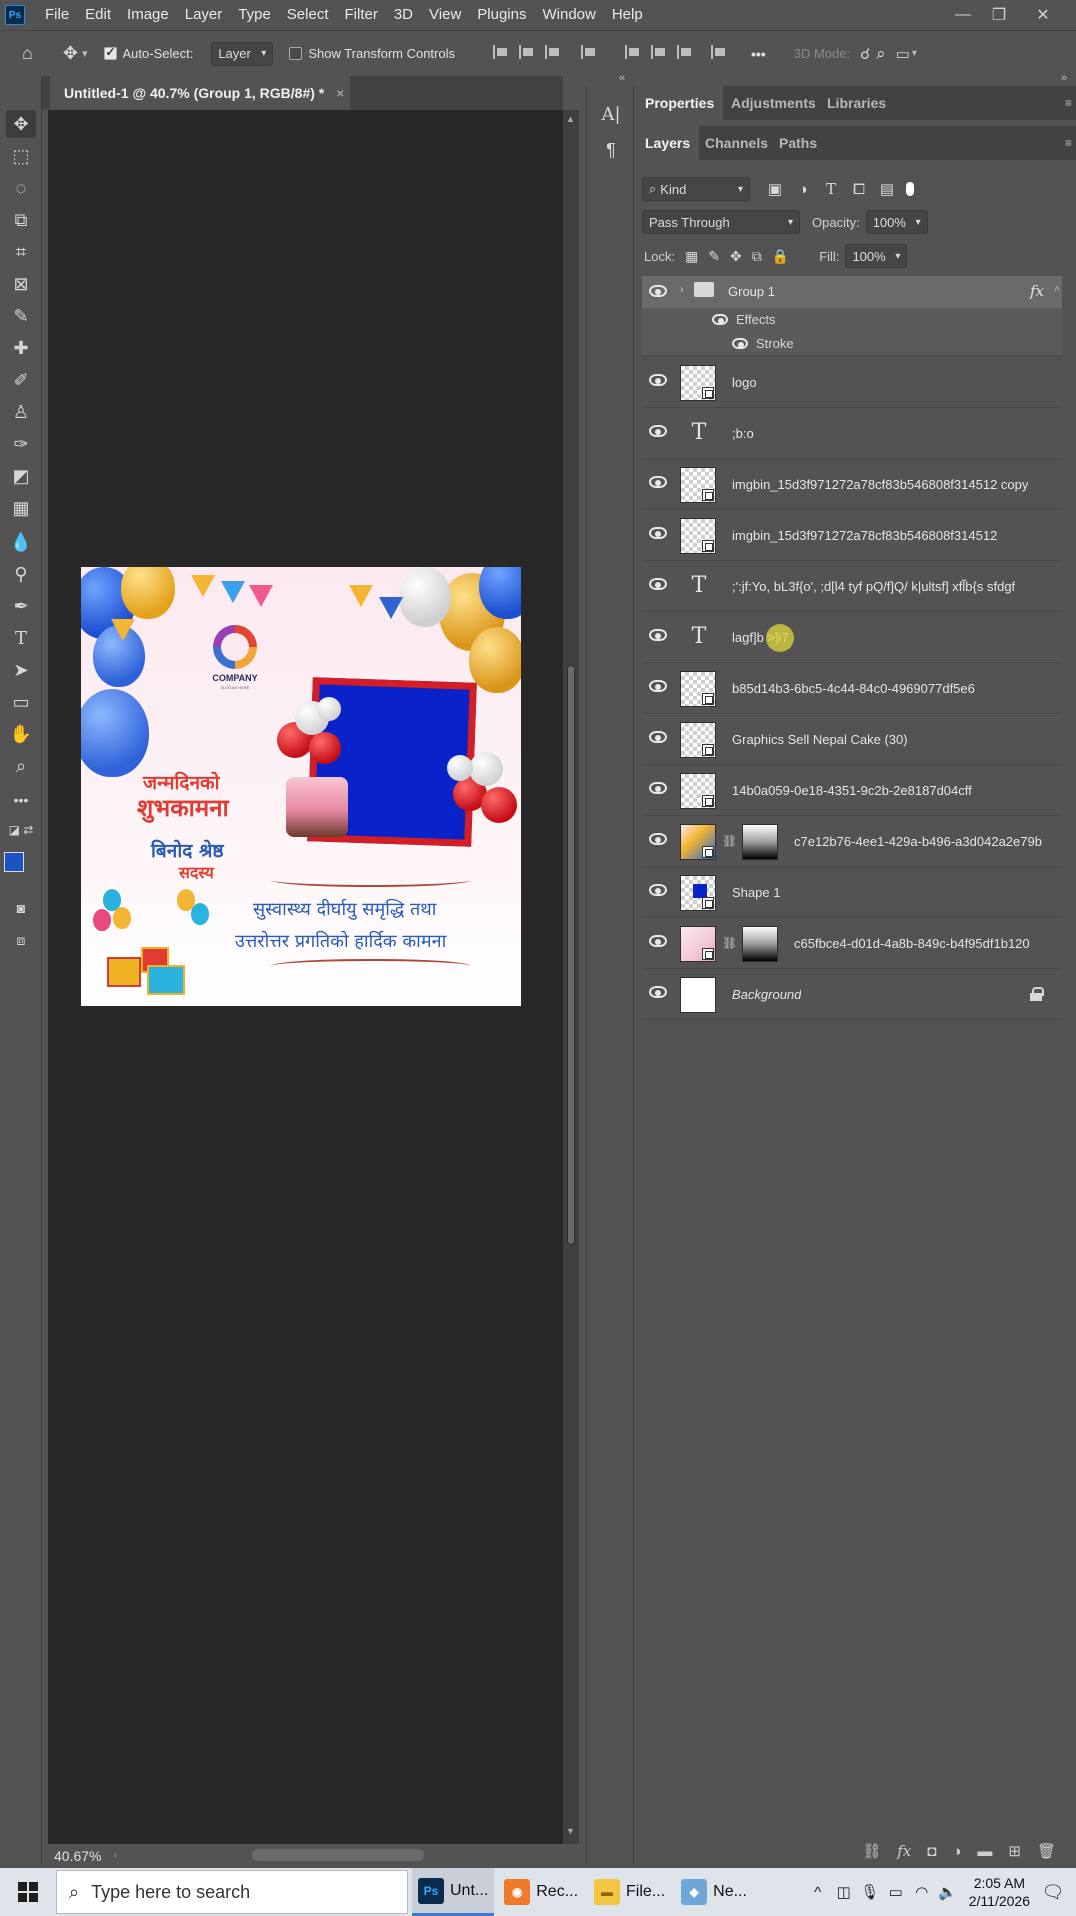  I want to click on panel-collapse-icon: », so click(1064, 79).